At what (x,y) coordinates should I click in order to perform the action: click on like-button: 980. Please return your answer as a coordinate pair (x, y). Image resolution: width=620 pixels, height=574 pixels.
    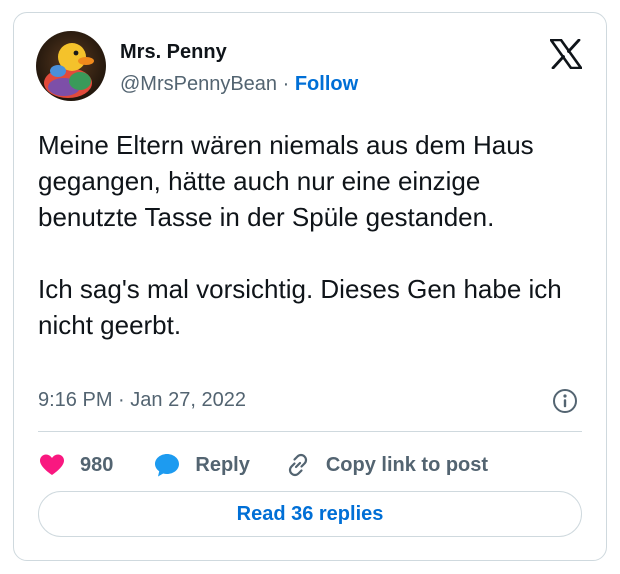
    Looking at the image, I should click on (75, 465).